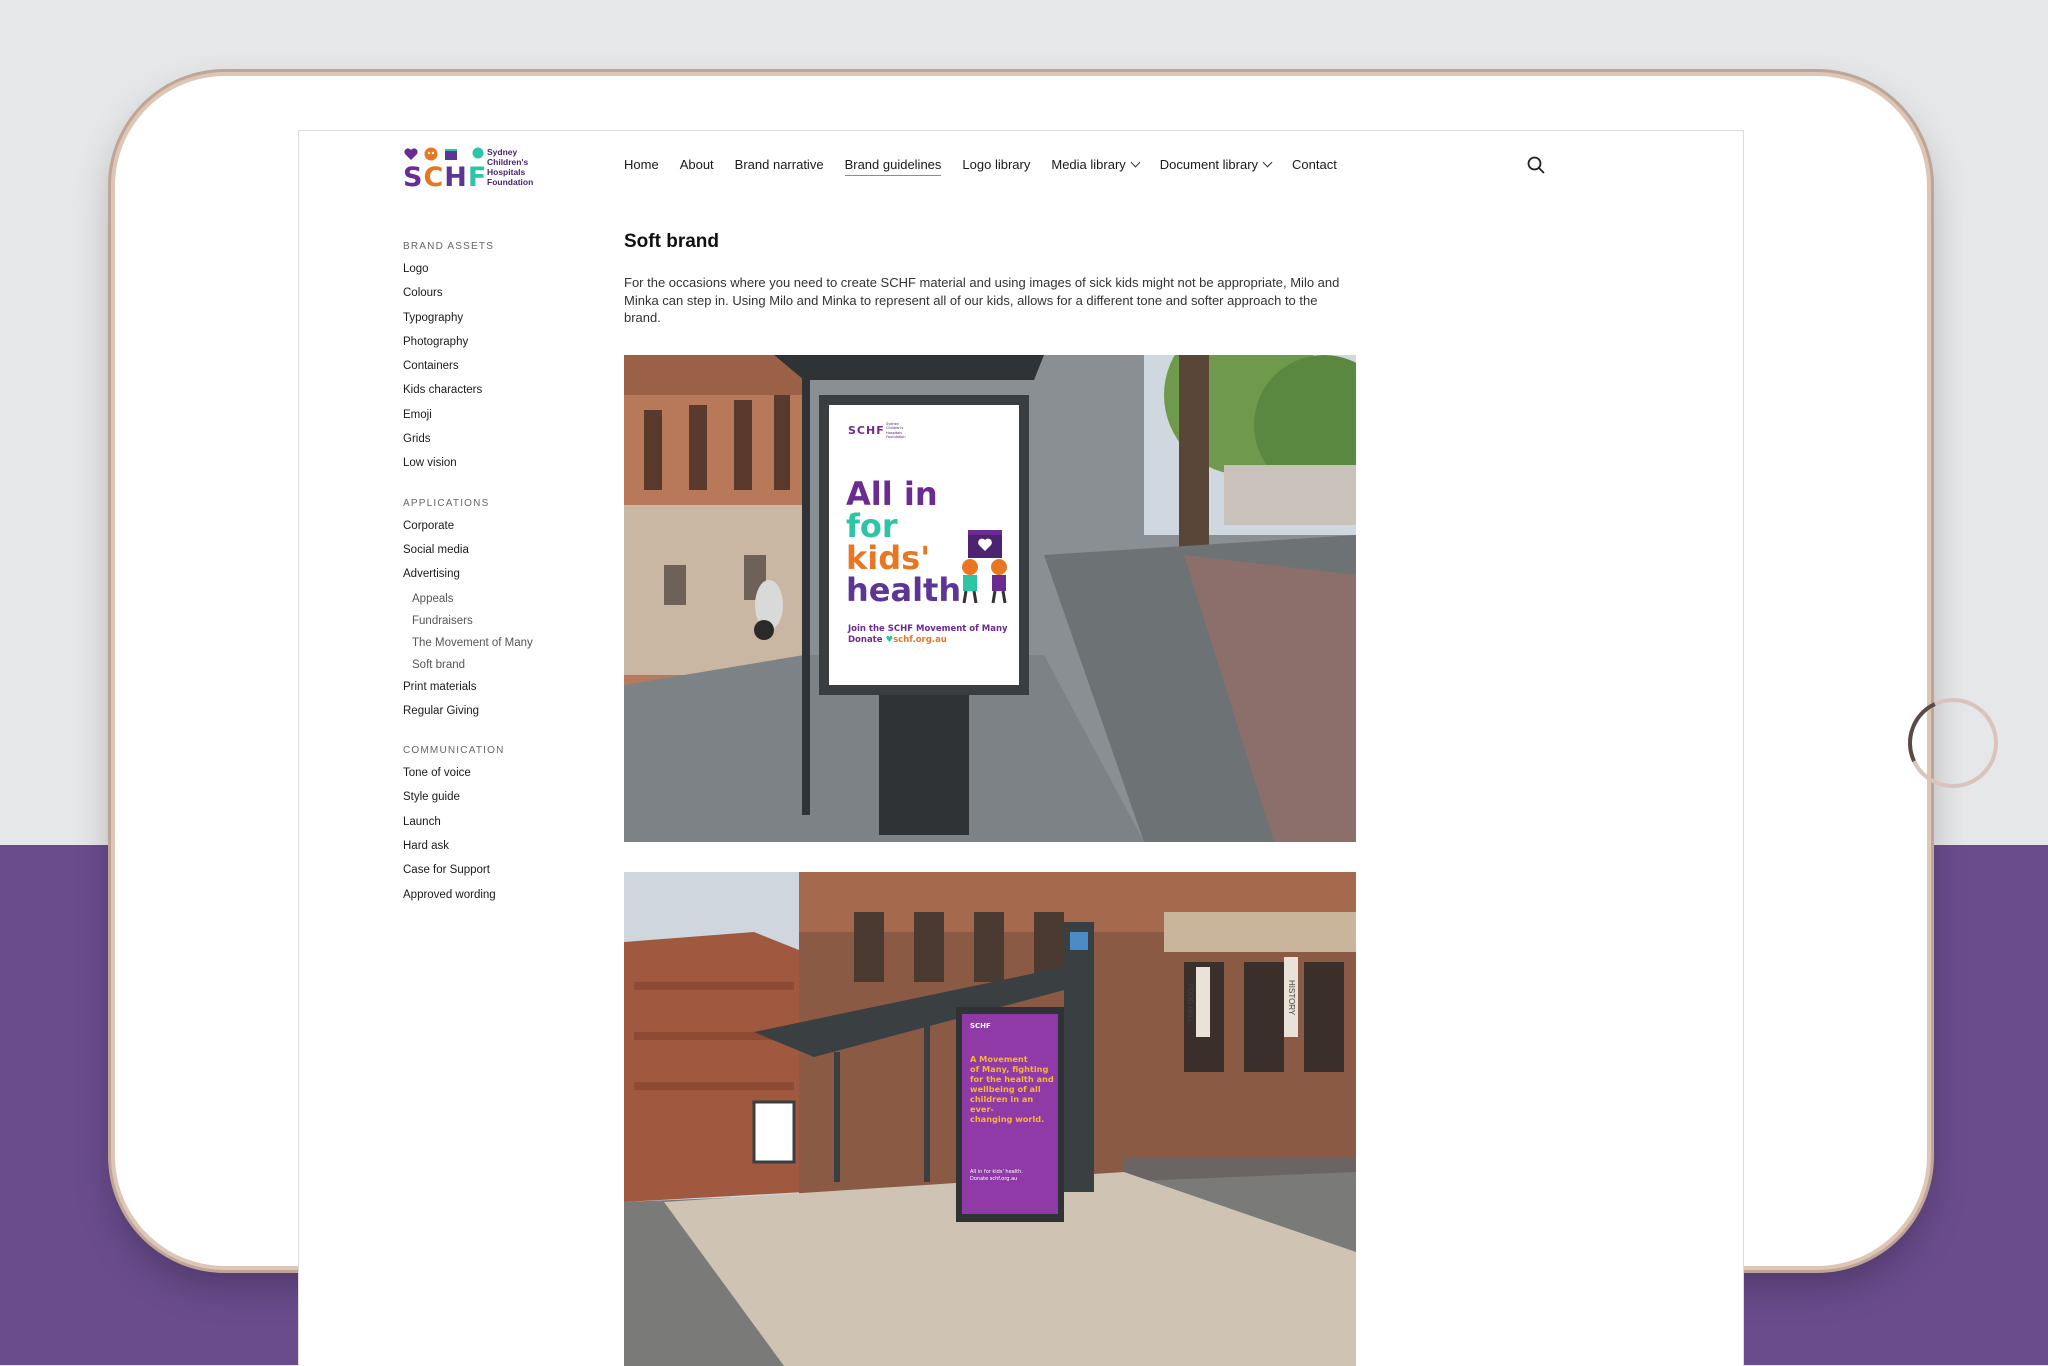 This screenshot has height=1366, width=2048. What do you see at coordinates (502, 152) in the screenshot?
I see `logo-text-line: Sydney` at bounding box center [502, 152].